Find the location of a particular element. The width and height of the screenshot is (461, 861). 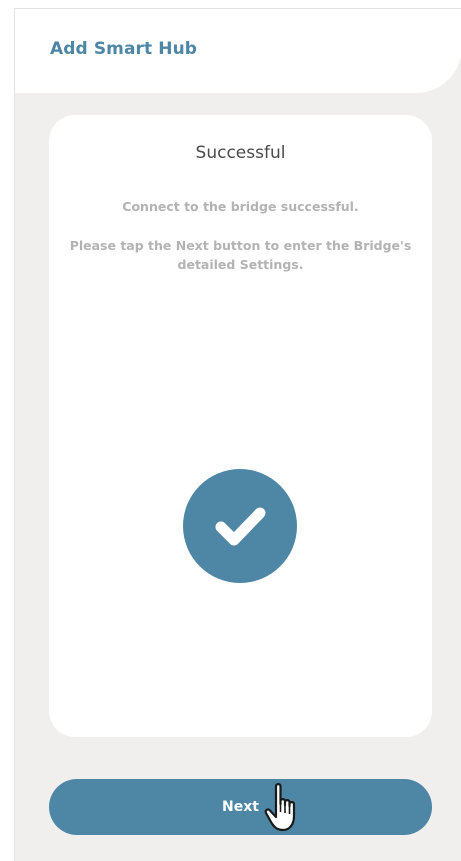

status-message: Connect to the bridge successful. is located at coordinates (240, 206).